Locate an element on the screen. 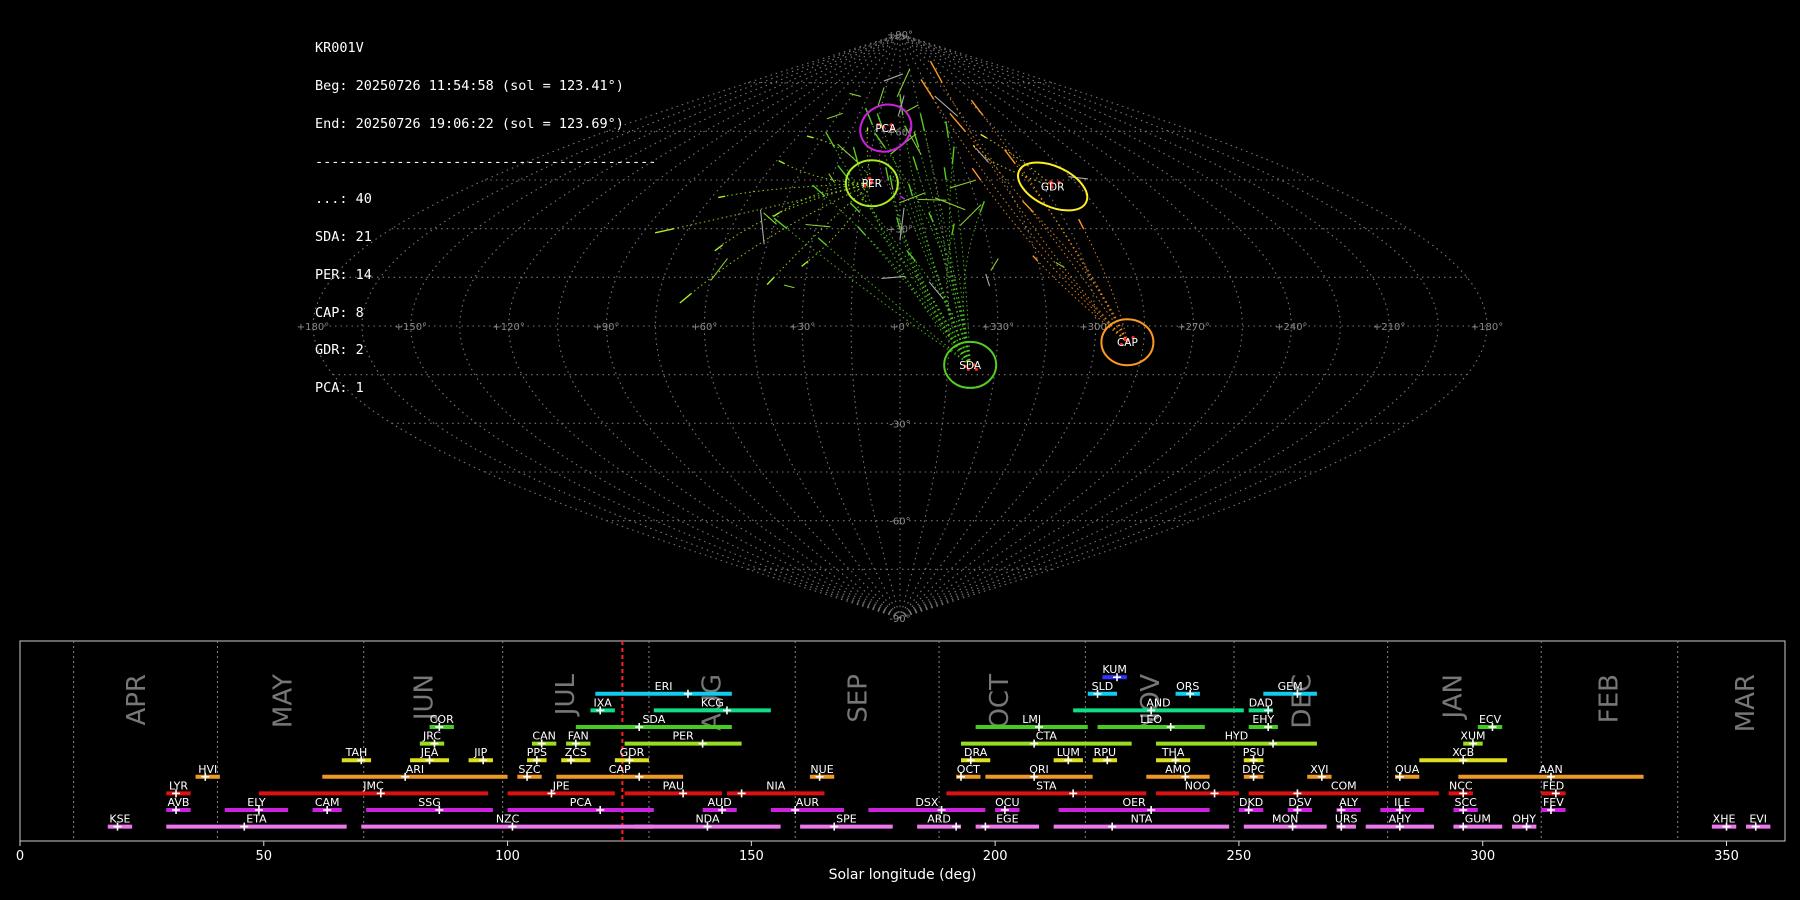 The width and height of the screenshot is (1800, 900). shower-ncc: NCC is located at coordinates (1460, 788).